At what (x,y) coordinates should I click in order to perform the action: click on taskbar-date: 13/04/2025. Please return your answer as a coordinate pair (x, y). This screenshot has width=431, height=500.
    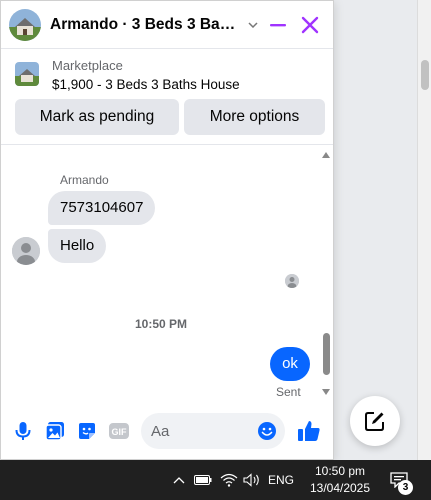
    Looking at the image, I should click on (340, 488).